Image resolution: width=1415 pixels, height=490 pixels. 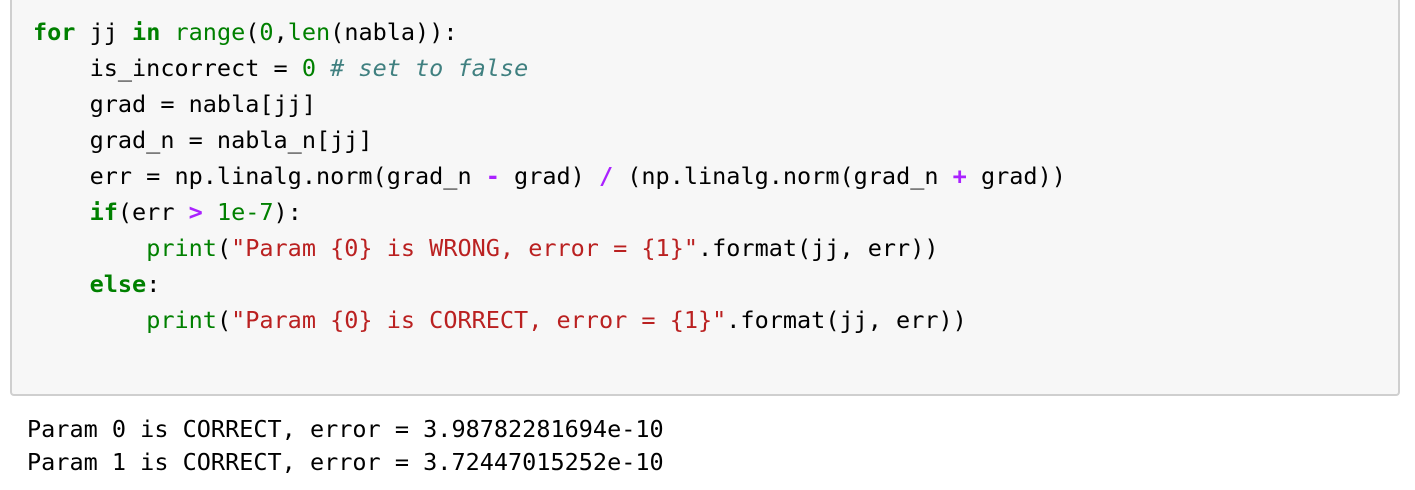 I want to click on code-token: for, so click(x=54, y=32).